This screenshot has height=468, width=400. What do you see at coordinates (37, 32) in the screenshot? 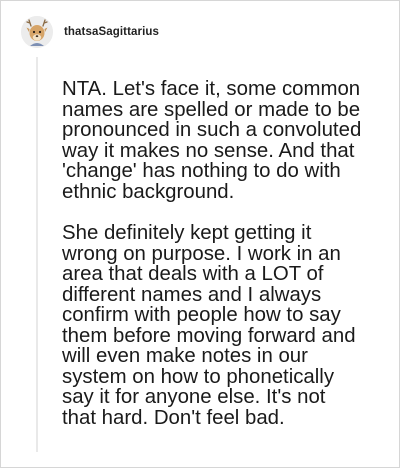
I see `deer-avatar-icon` at bounding box center [37, 32].